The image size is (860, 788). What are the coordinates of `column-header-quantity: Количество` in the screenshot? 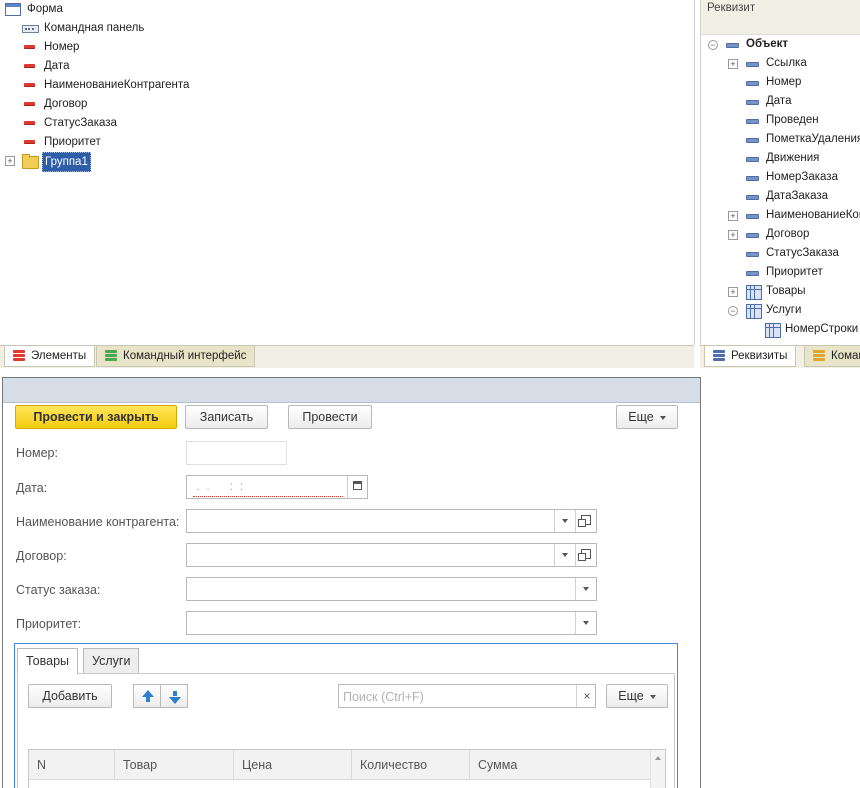 It's located at (411, 765).